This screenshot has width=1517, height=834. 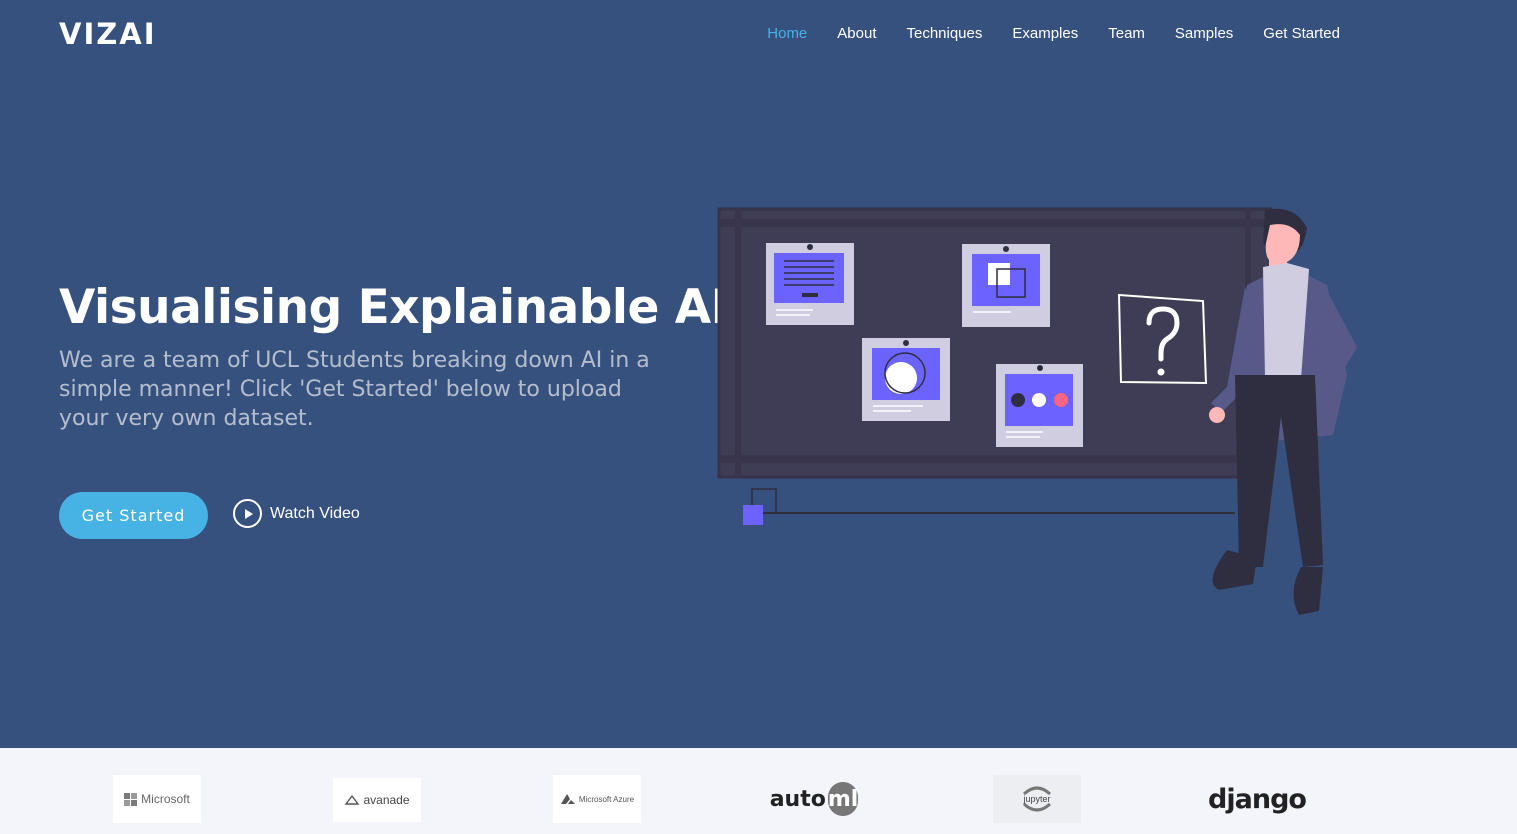 What do you see at coordinates (944, 34) in the screenshot?
I see `nav-techniques: Techniques` at bounding box center [944, 34].